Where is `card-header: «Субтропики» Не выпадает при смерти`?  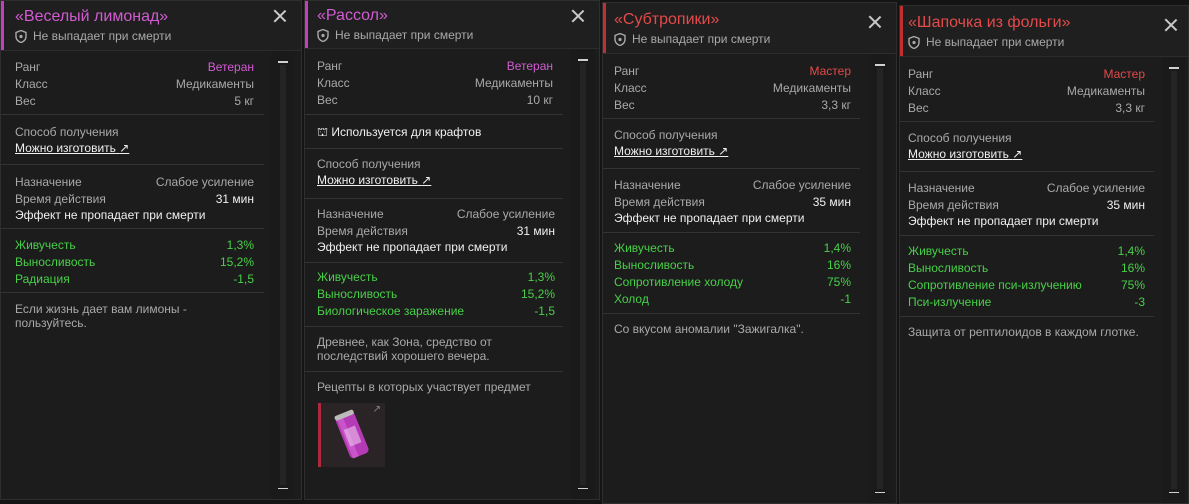
card-header: «Субтропики» Не выпадает при смерти is located at coordinates (749, 28).